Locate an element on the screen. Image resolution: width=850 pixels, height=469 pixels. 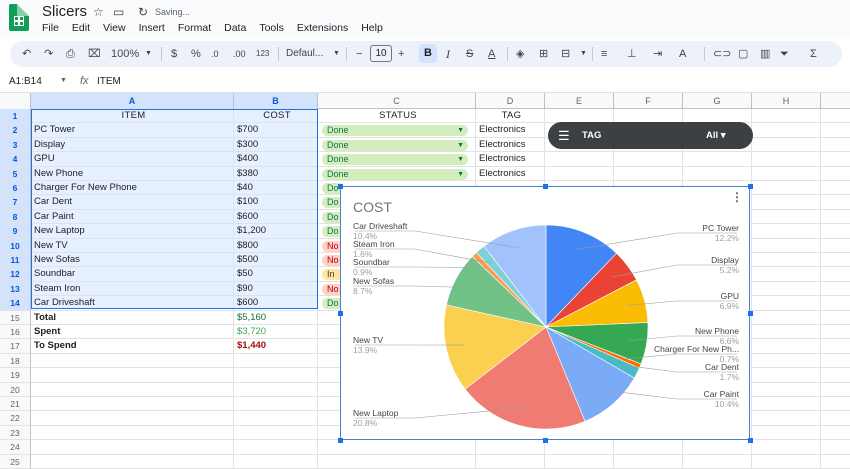
row-header-5: 5 is located at coordinates (15, 174).